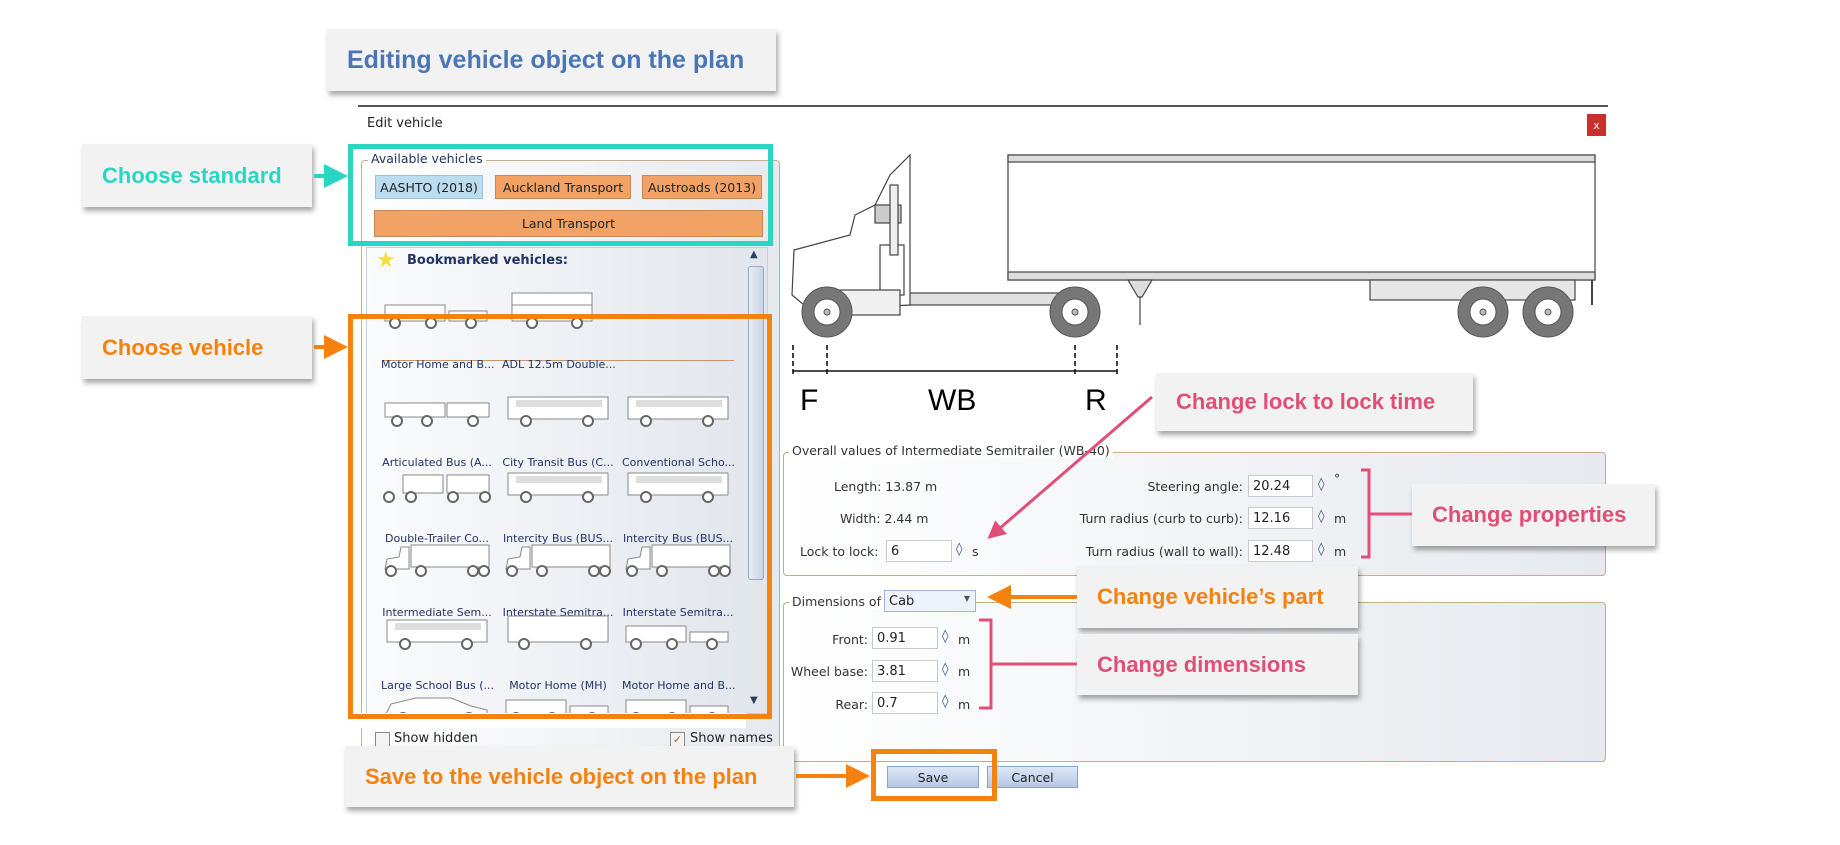  What do you see at coordinates (1321, 484) in the screenshot?
I see `steering-angle-spinner: ◊` at bounding box center [1321, 484].